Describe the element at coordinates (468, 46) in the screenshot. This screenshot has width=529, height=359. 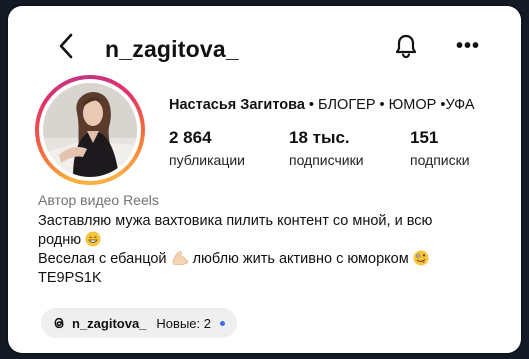
I see `more-options-button: •••` at that location.